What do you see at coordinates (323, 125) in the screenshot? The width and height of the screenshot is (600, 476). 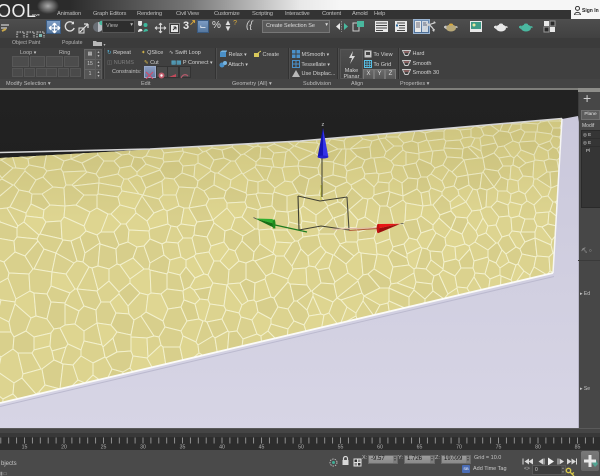 I see `svg-text: z` at bounding box center [323, 125].